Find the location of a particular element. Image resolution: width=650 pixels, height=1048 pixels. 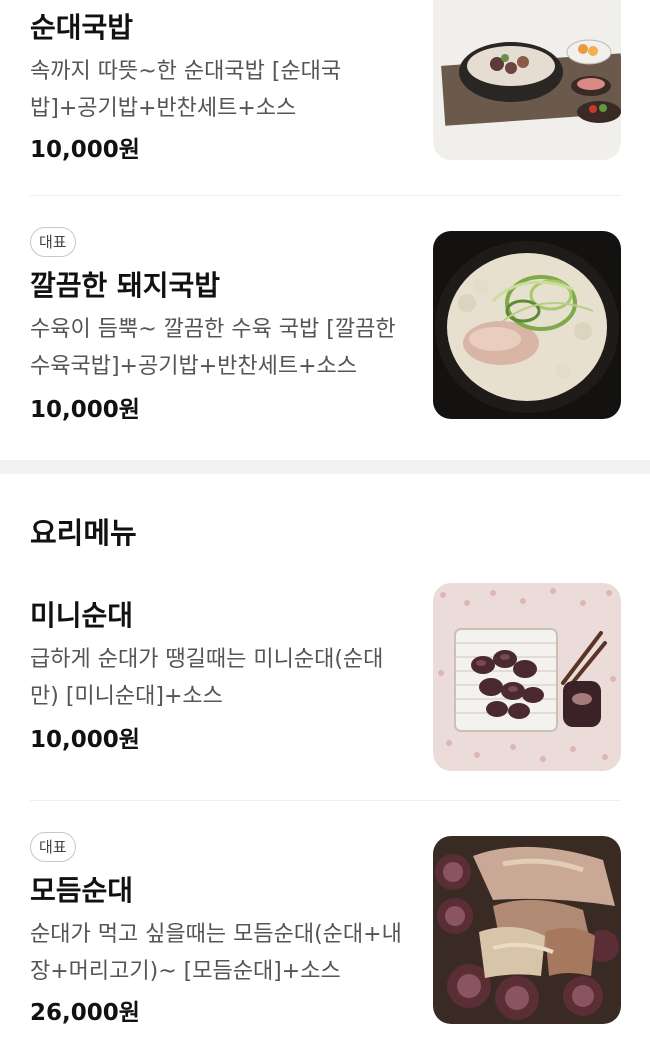

section-separator is located at coordinates (325, 467).